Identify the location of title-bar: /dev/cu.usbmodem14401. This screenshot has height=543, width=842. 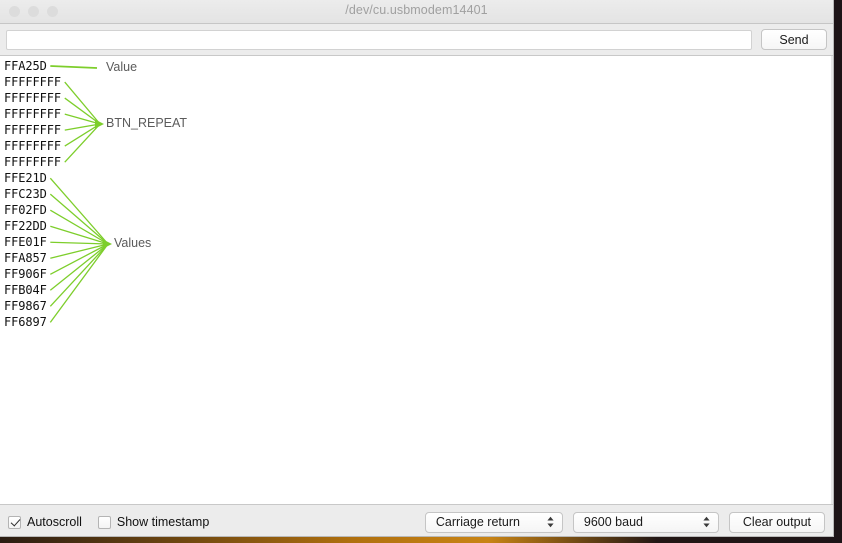
(416, 12).